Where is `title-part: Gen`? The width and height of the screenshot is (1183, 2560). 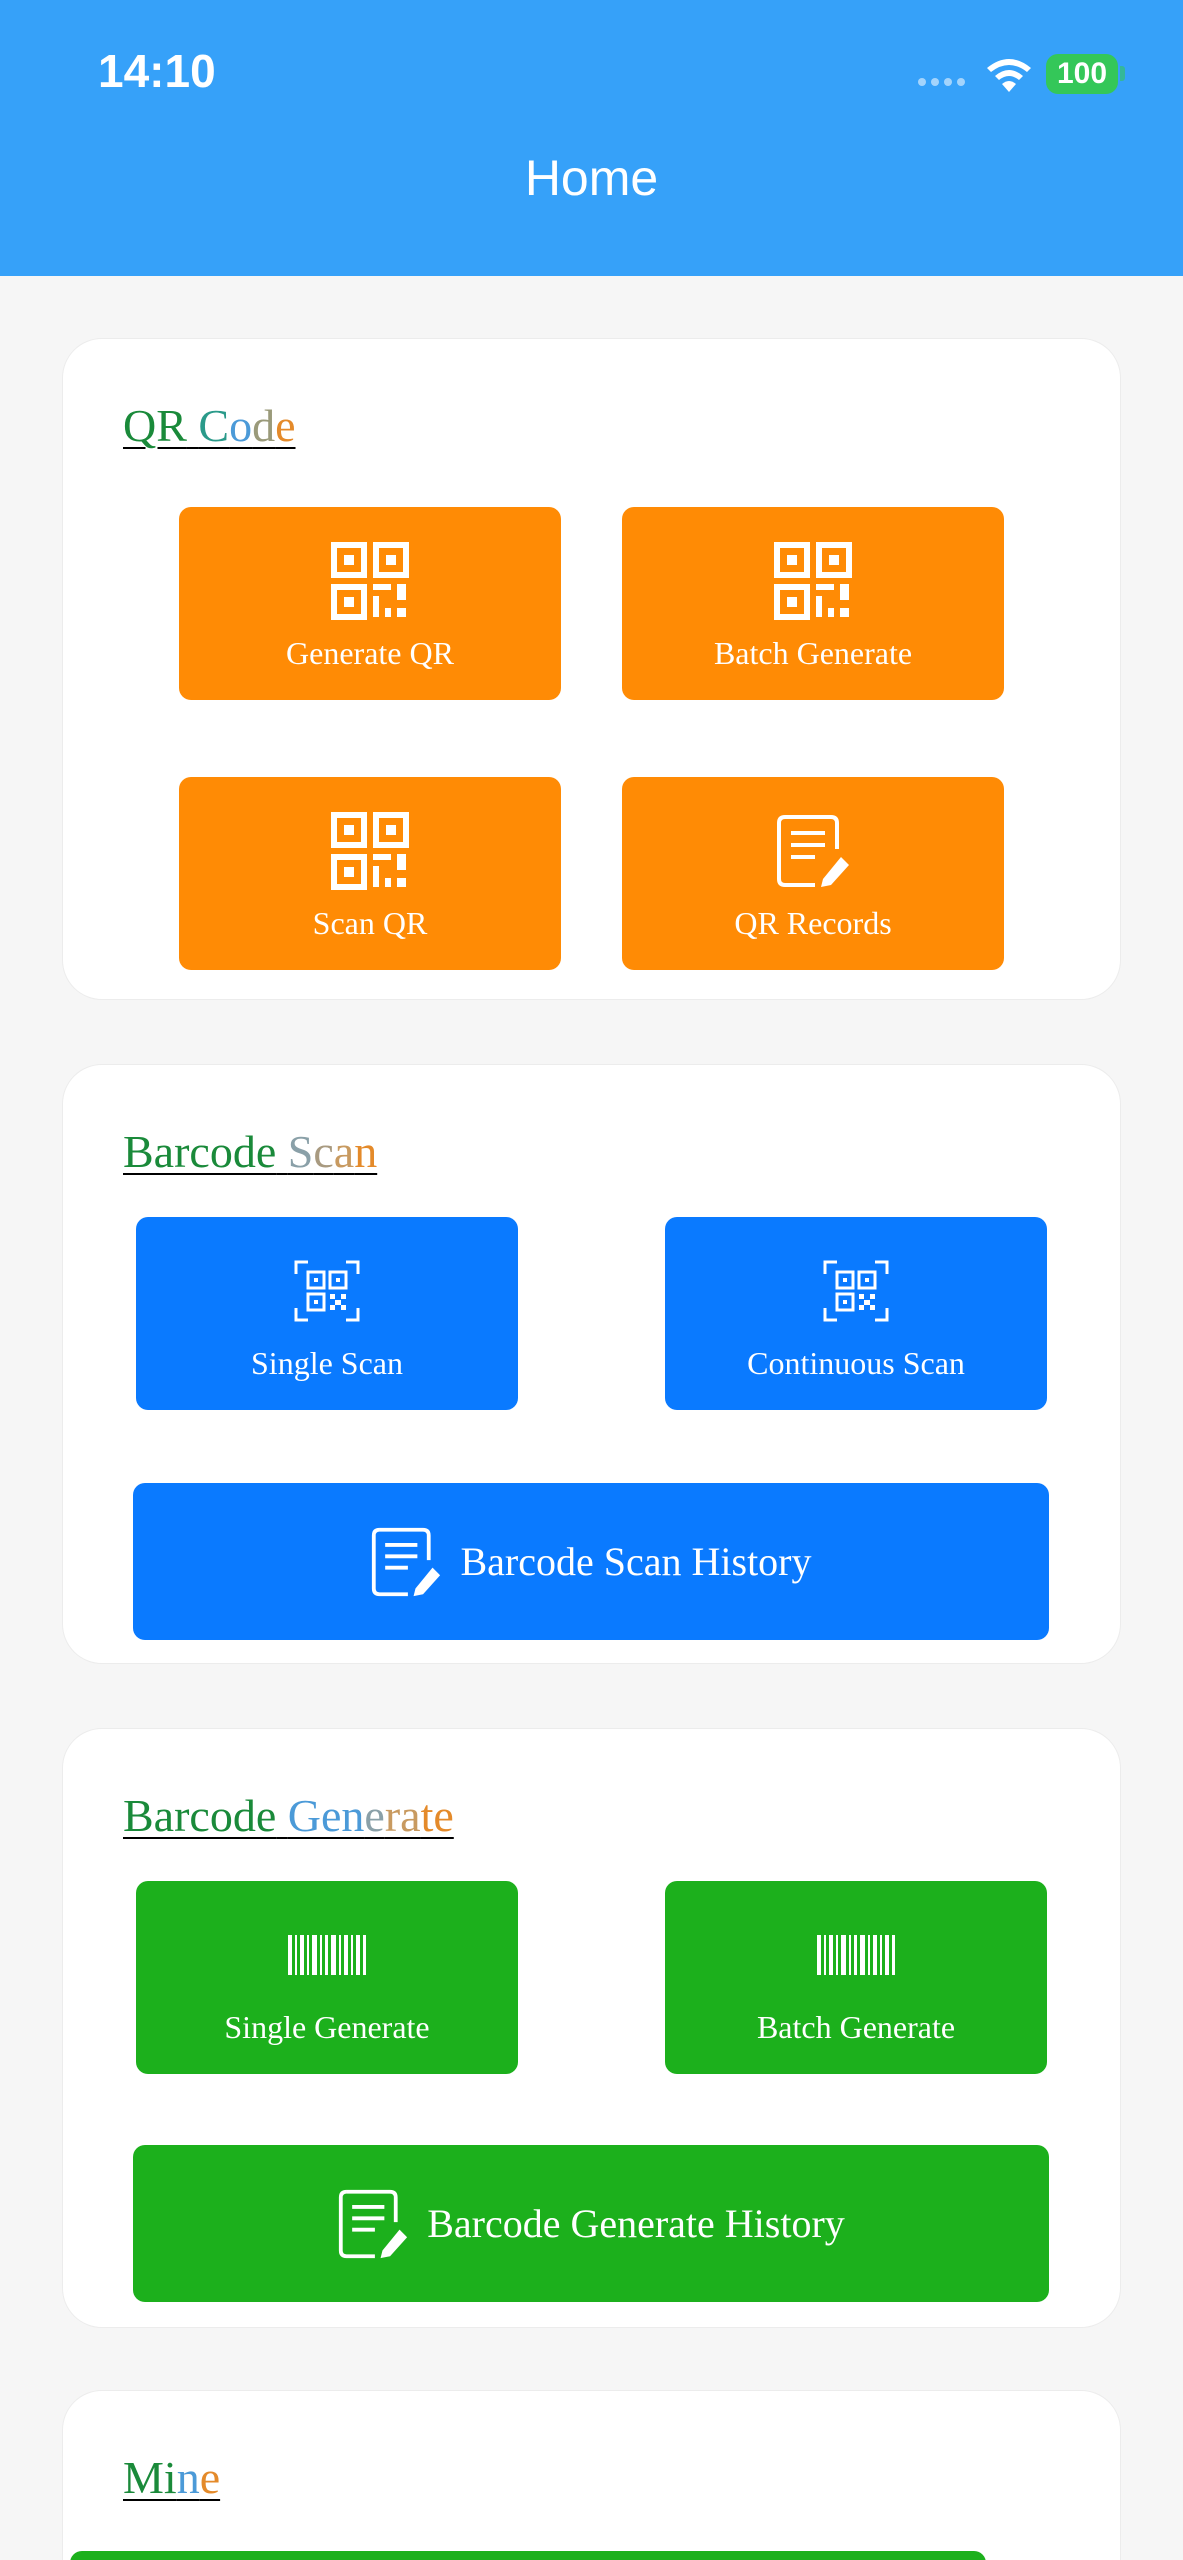
title-part: Gen is located at coordinates (326, 1815).